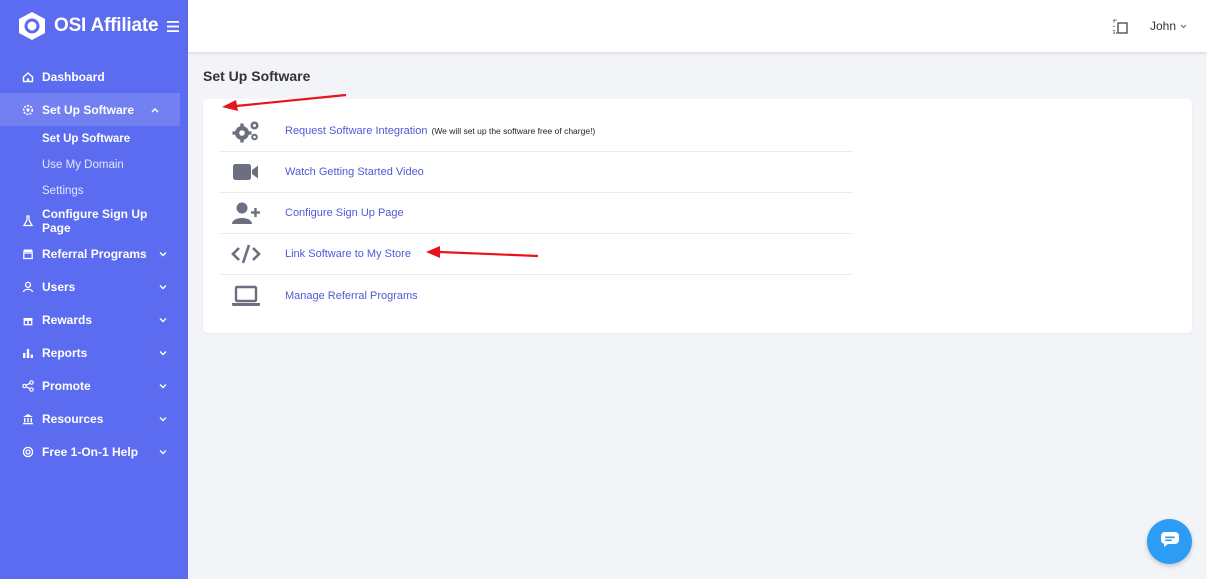 The image size is (1207, 579). What do you see at coordinates (94, 352) in the screenshot?
I see `sidebar-item-reports: Reports` at bounding box center [94, 352].